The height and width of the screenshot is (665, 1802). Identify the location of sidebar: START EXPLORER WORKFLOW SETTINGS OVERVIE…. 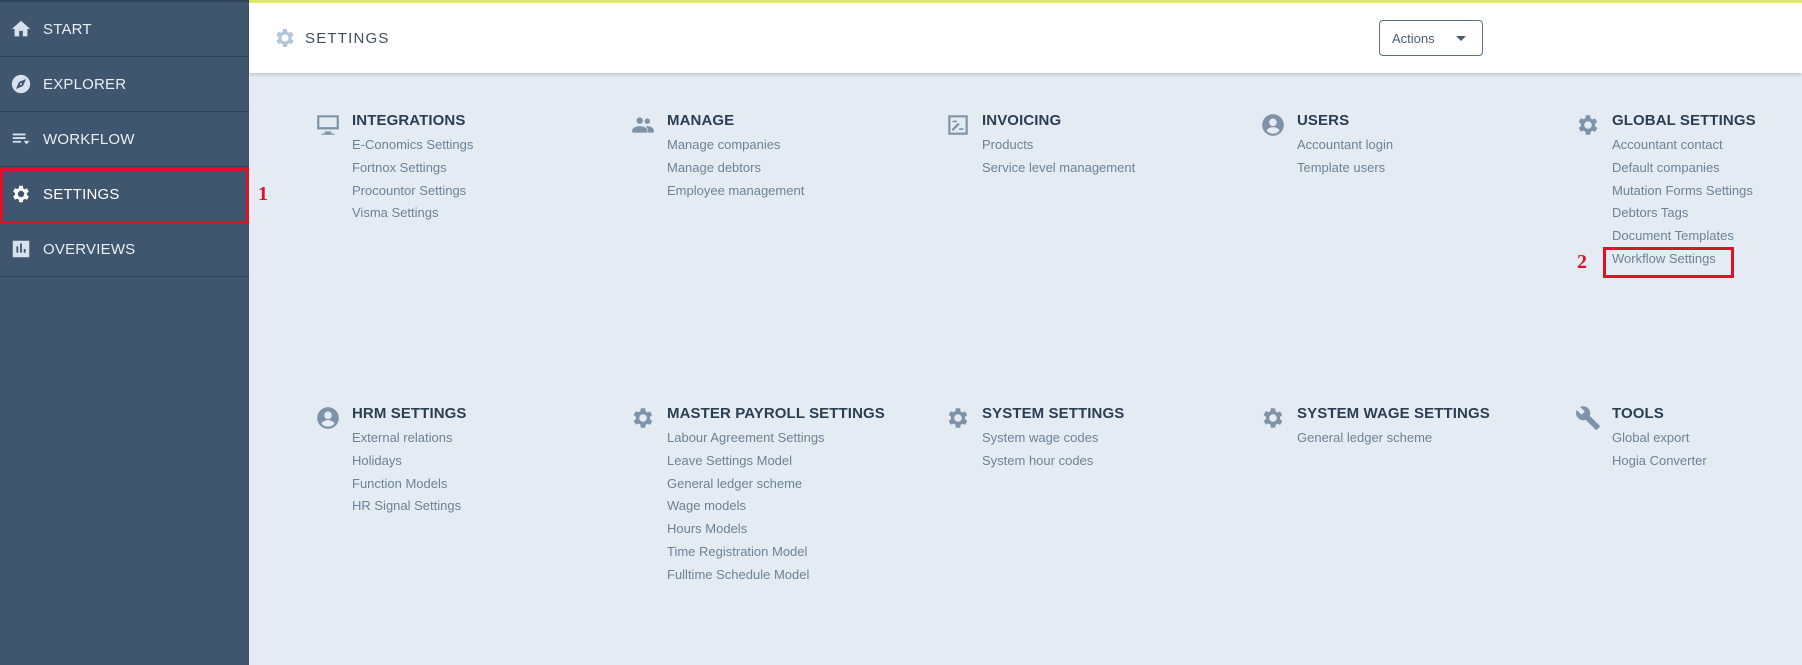
(124, 332).